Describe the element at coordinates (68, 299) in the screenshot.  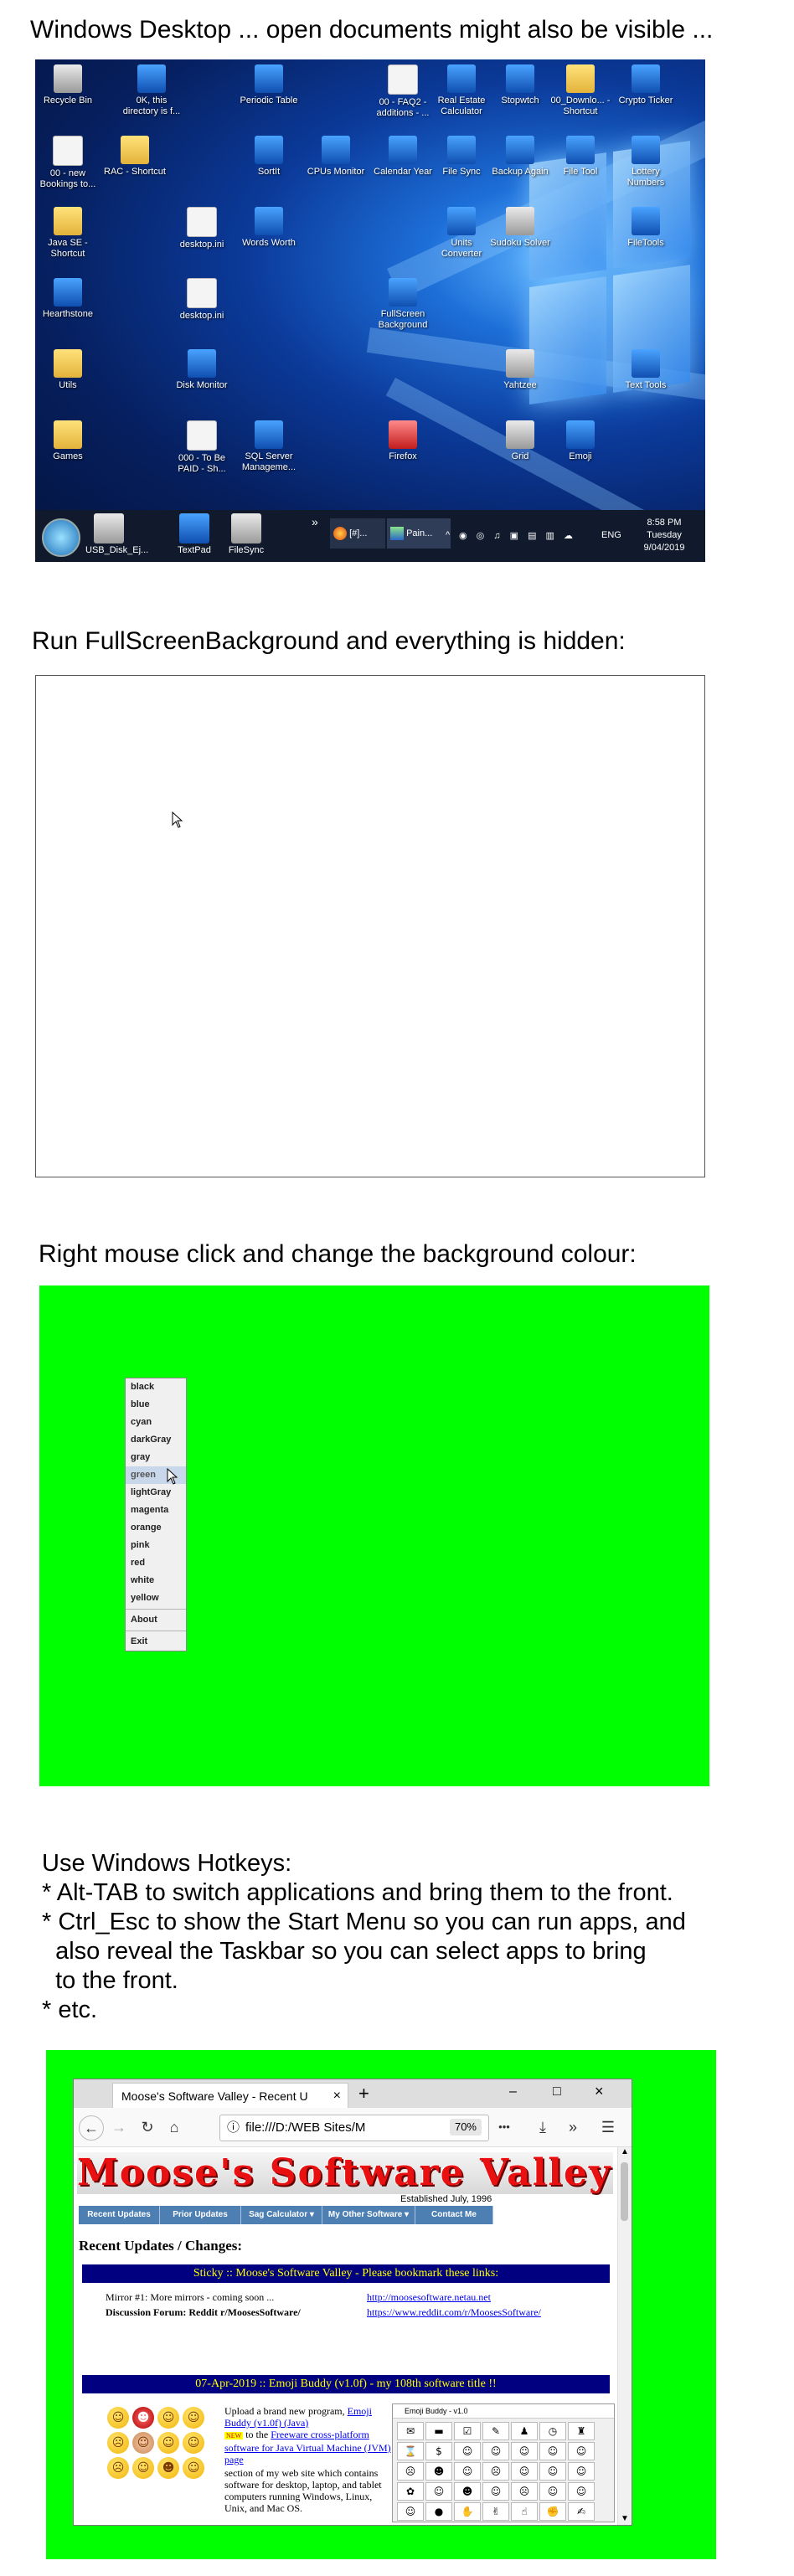
I see `desktop-icon: Hearthstone` at that location.